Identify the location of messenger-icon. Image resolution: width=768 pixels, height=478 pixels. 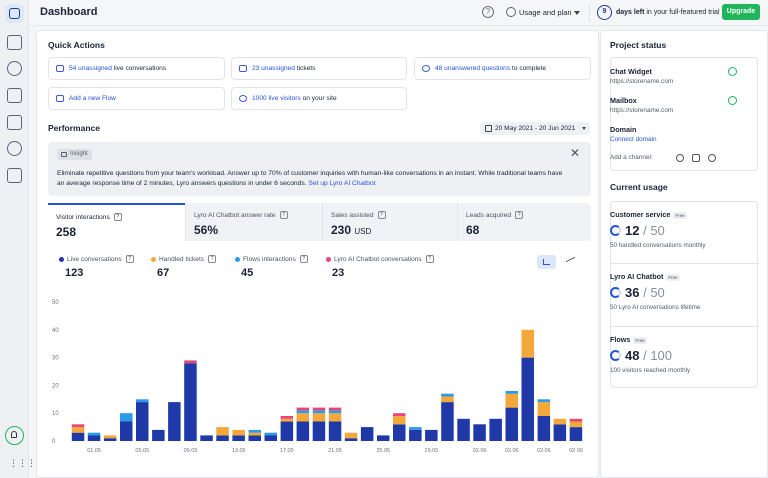
(712, 158).